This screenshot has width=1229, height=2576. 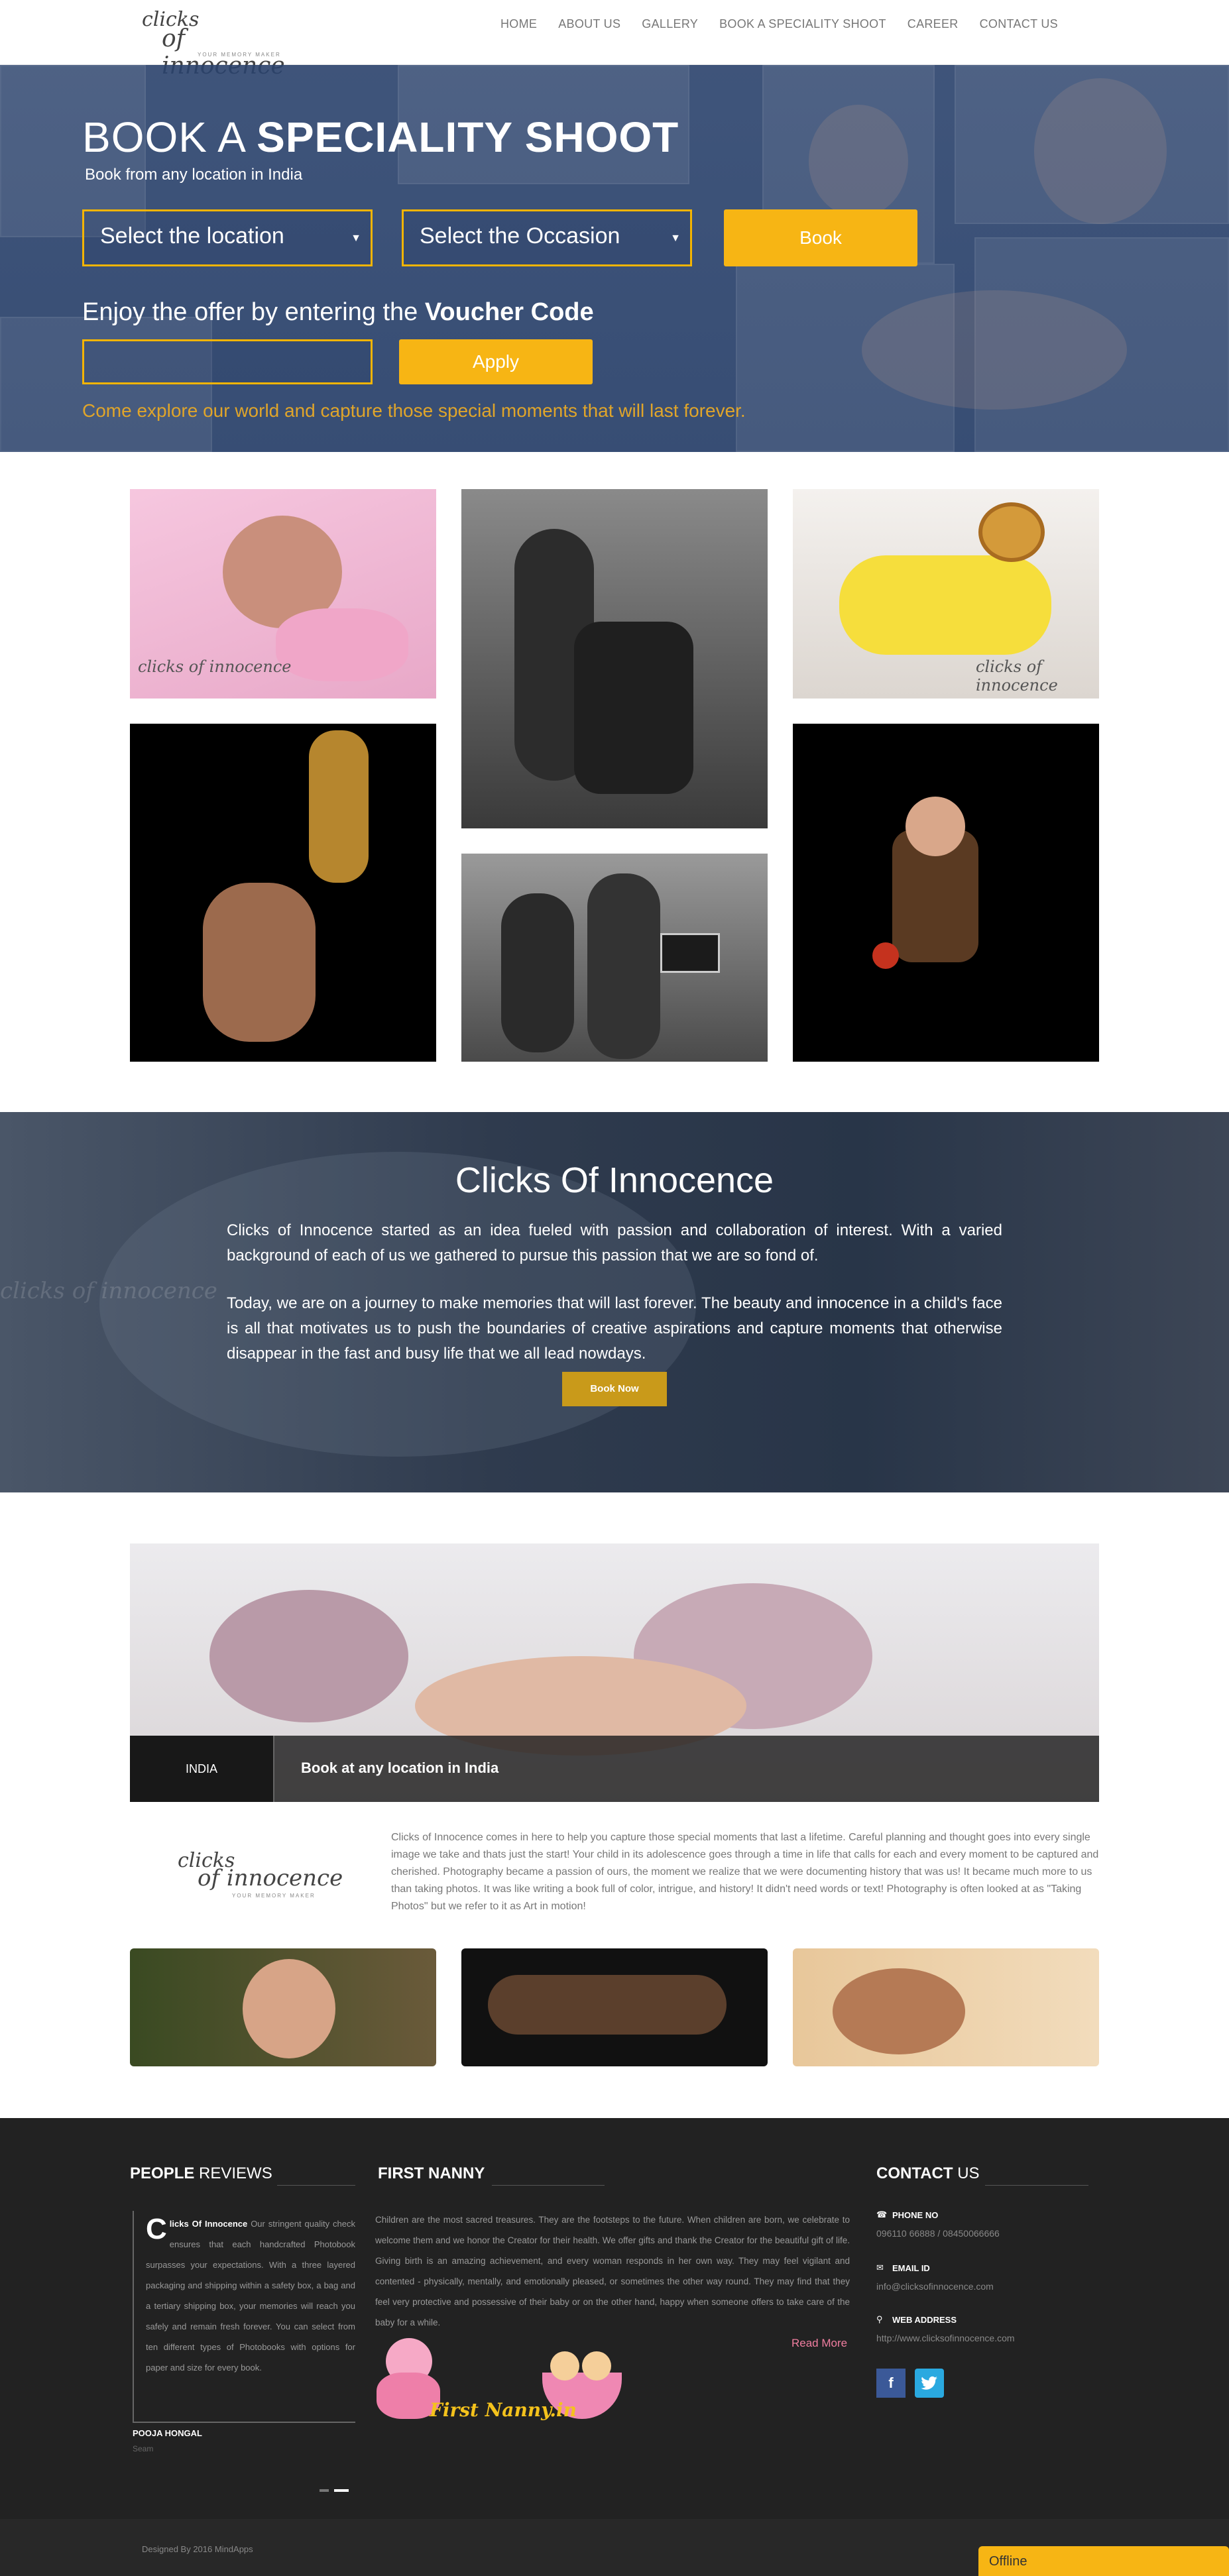 I want to click on carousel-dot, so click(x=324, y=2490).